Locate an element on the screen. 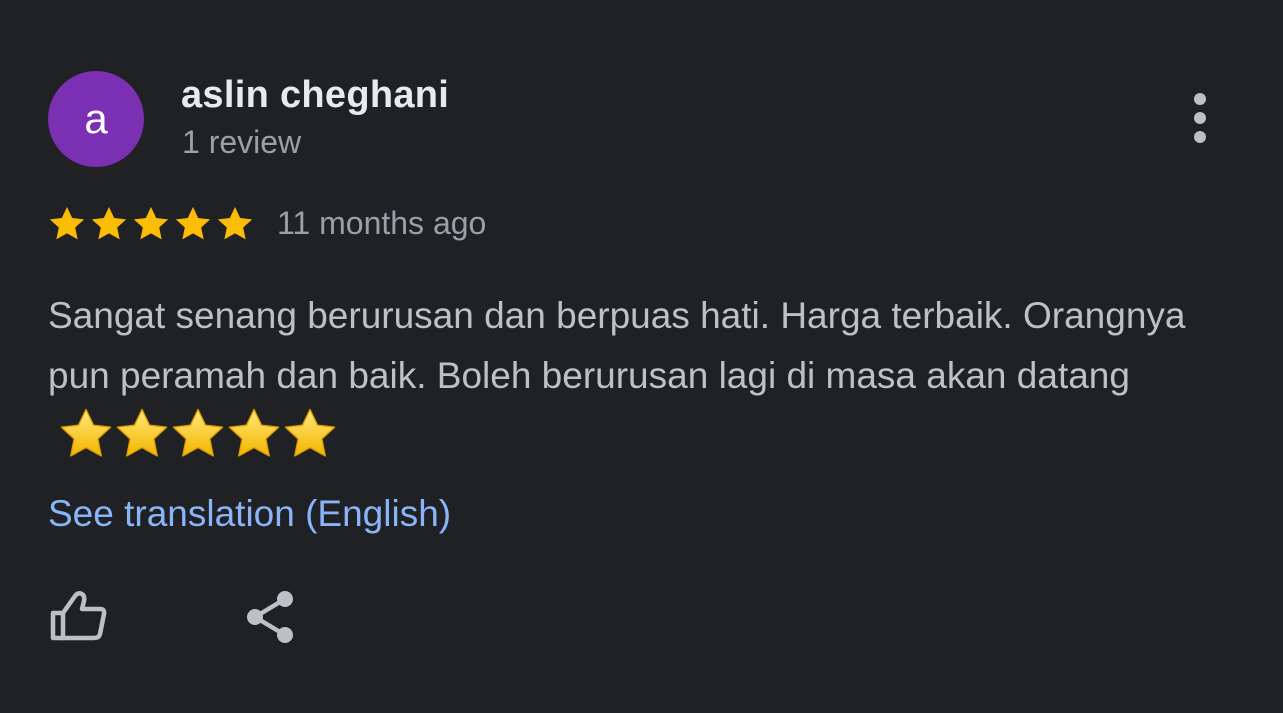 This screenshot has width=1283, height=713. review-count: 1 review is located at coordinates (242, 142).